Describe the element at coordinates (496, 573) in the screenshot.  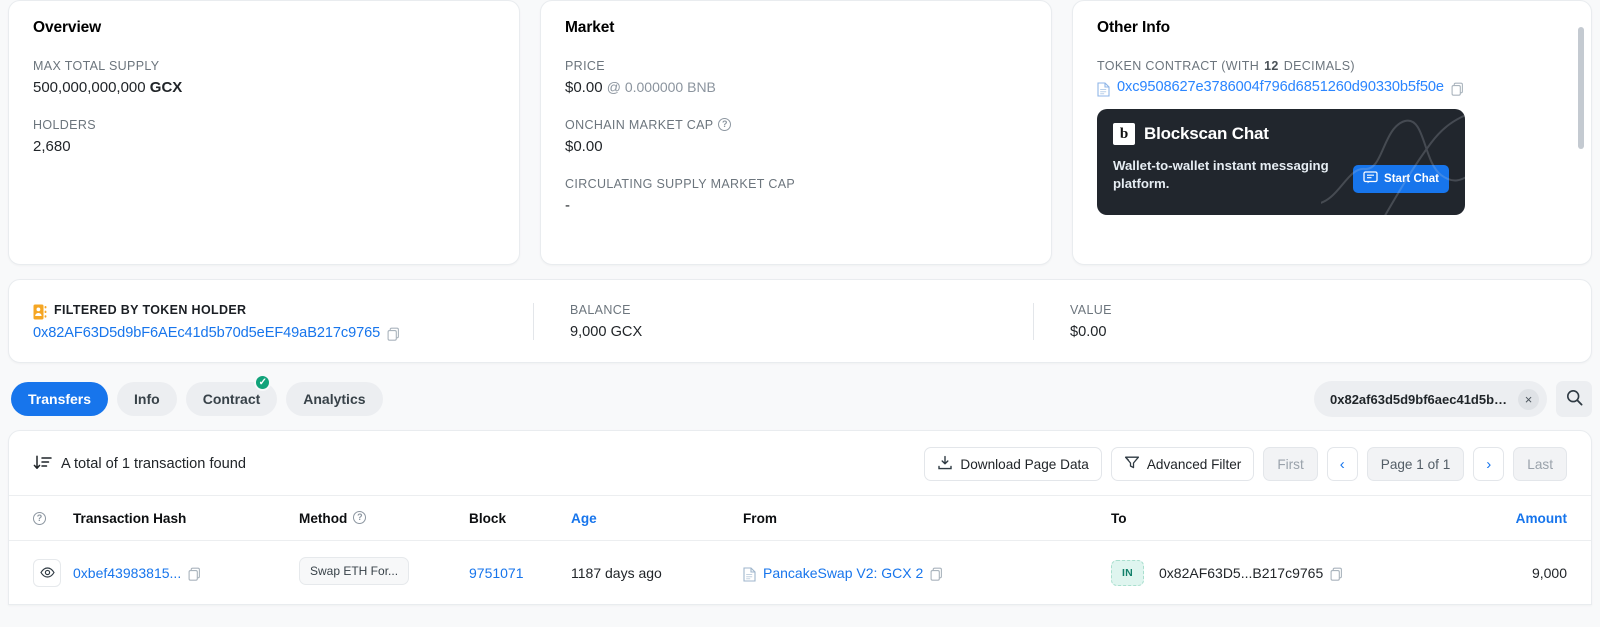
I see `block-link: 9751071` at that location.